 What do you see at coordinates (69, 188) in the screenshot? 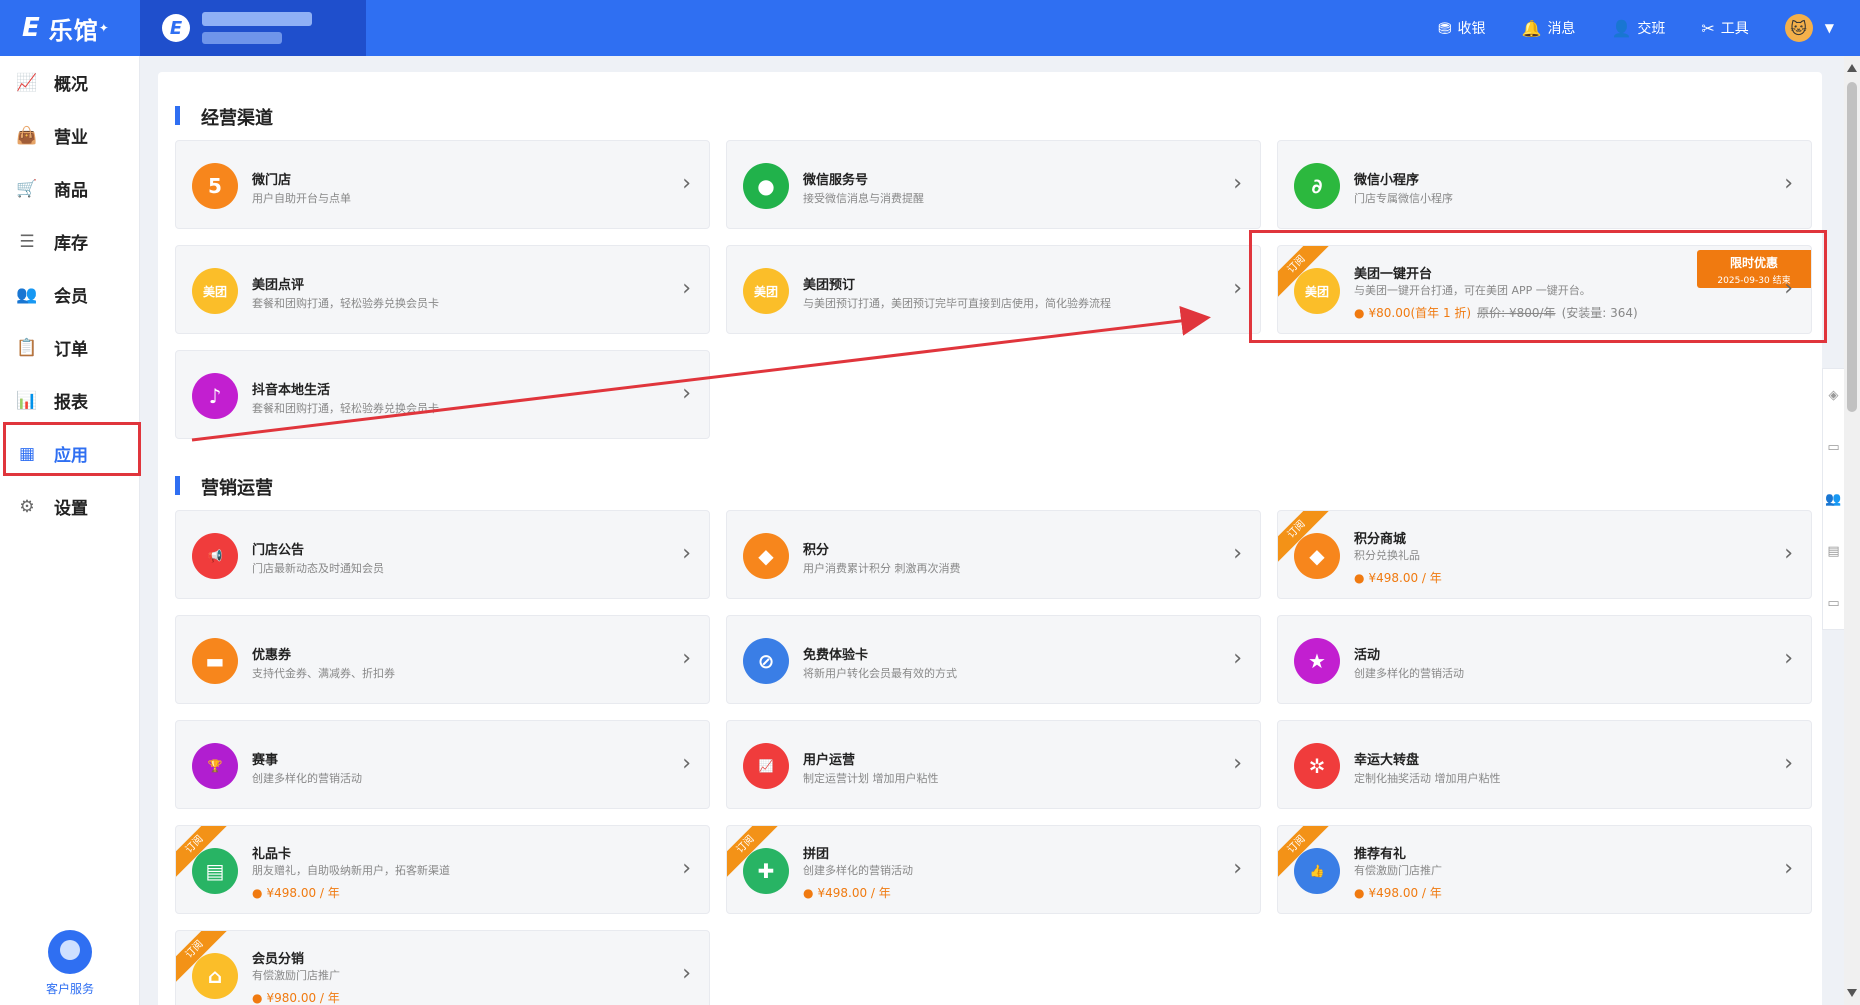
I see `sidebar-item-3: 🛒 商品` at bounding box center [69, 188].